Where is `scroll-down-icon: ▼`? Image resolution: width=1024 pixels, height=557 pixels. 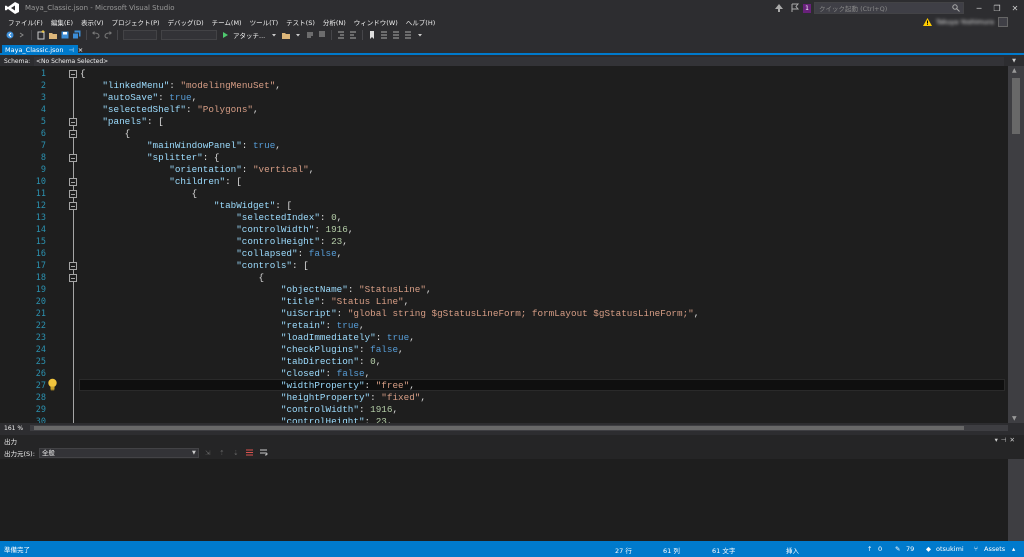 scroll-down-icon: ▼ is located at coordinates (1014, 418).